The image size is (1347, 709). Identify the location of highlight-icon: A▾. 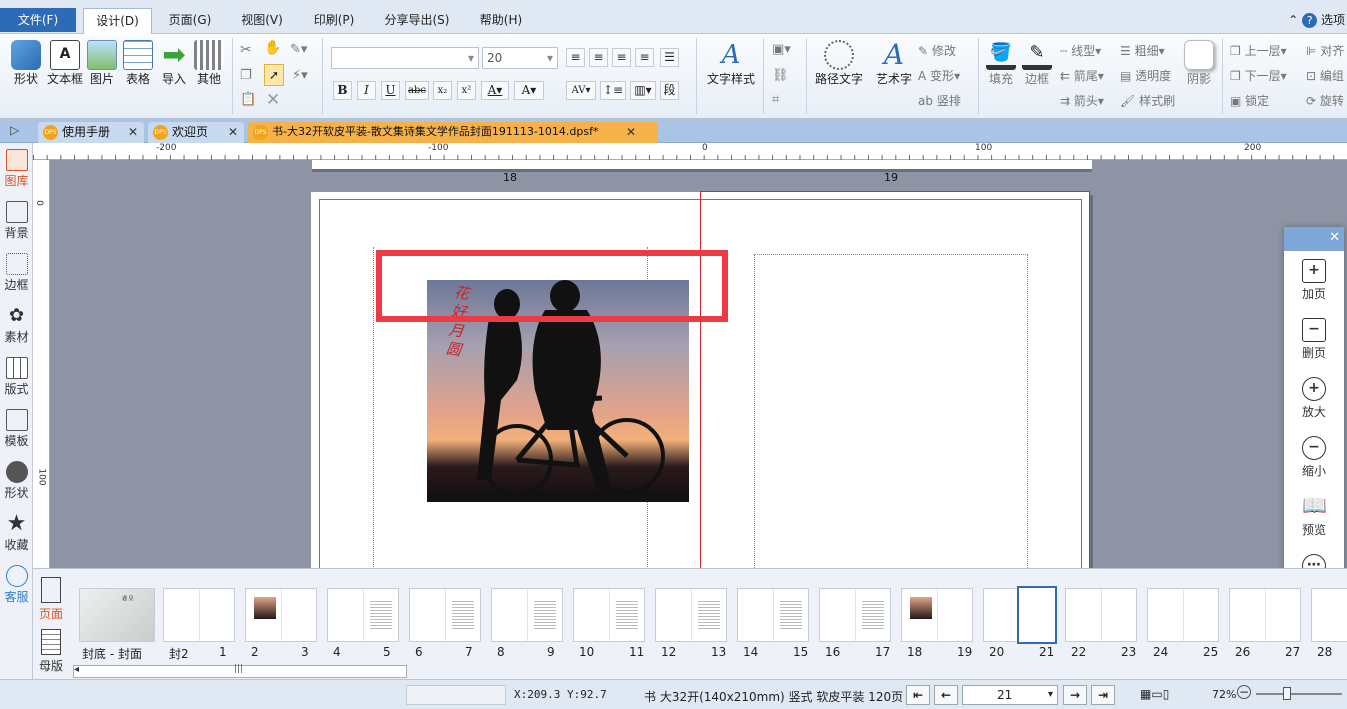
(529, 90).